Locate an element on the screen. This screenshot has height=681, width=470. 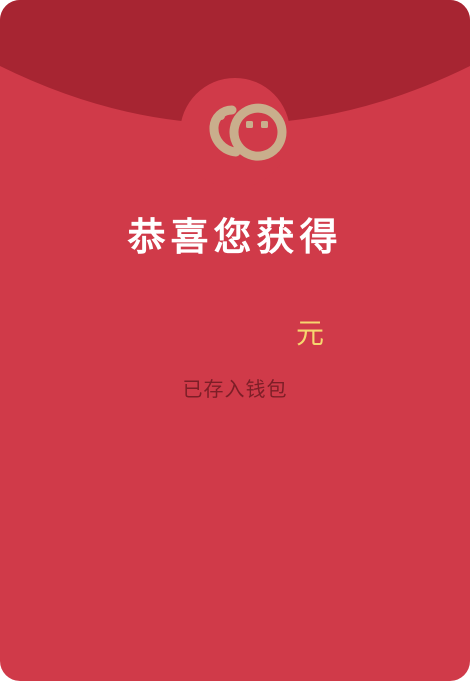
currency-unit: 元 is located at coordinates (310, 333).